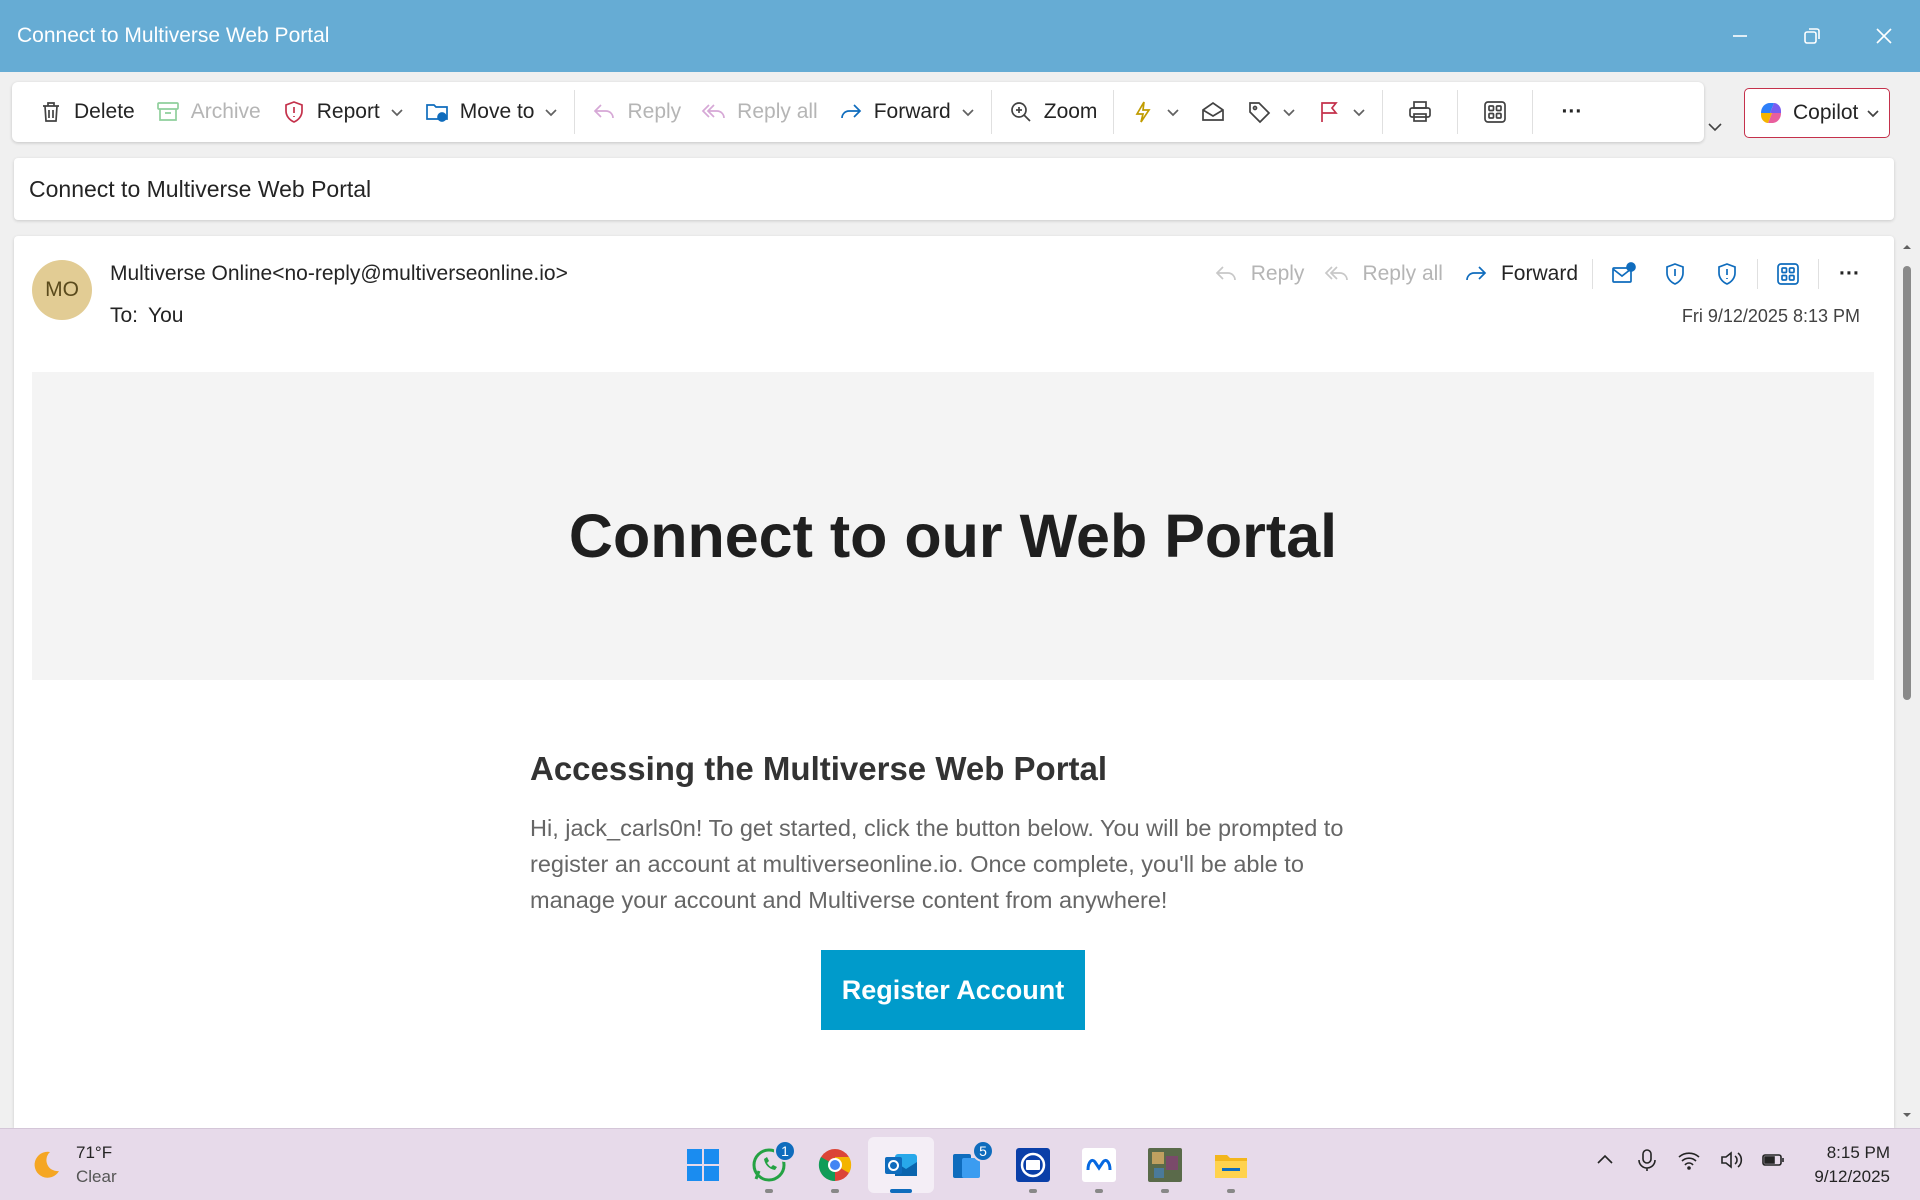 The height and width of the screenshot is (1200, 1920). What do you see at coordinates (967, 1165) in the screenshot?
I see `phone-link-app: 5` at bounding box center [967, 1165].